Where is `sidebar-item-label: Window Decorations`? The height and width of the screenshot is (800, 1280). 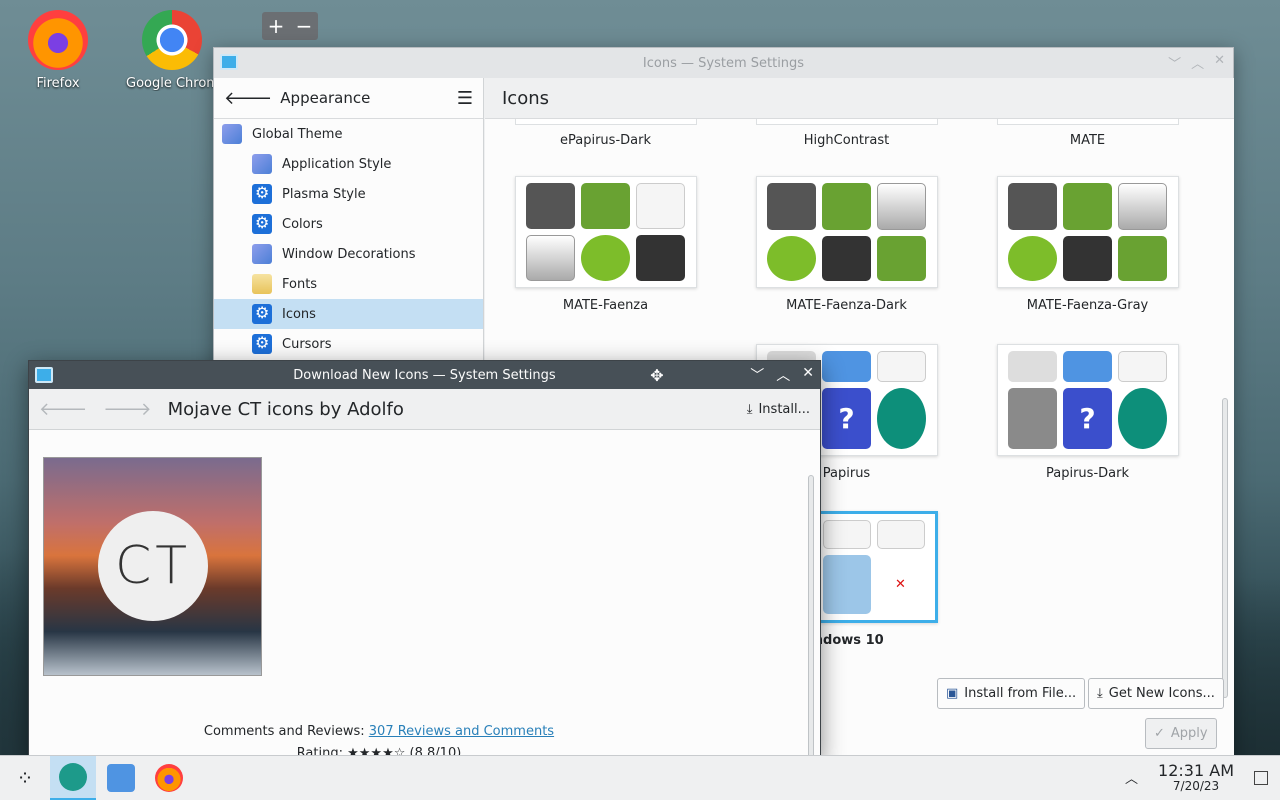 sidebar-item-label: Window Decorations is located at coordinates (349, 254).